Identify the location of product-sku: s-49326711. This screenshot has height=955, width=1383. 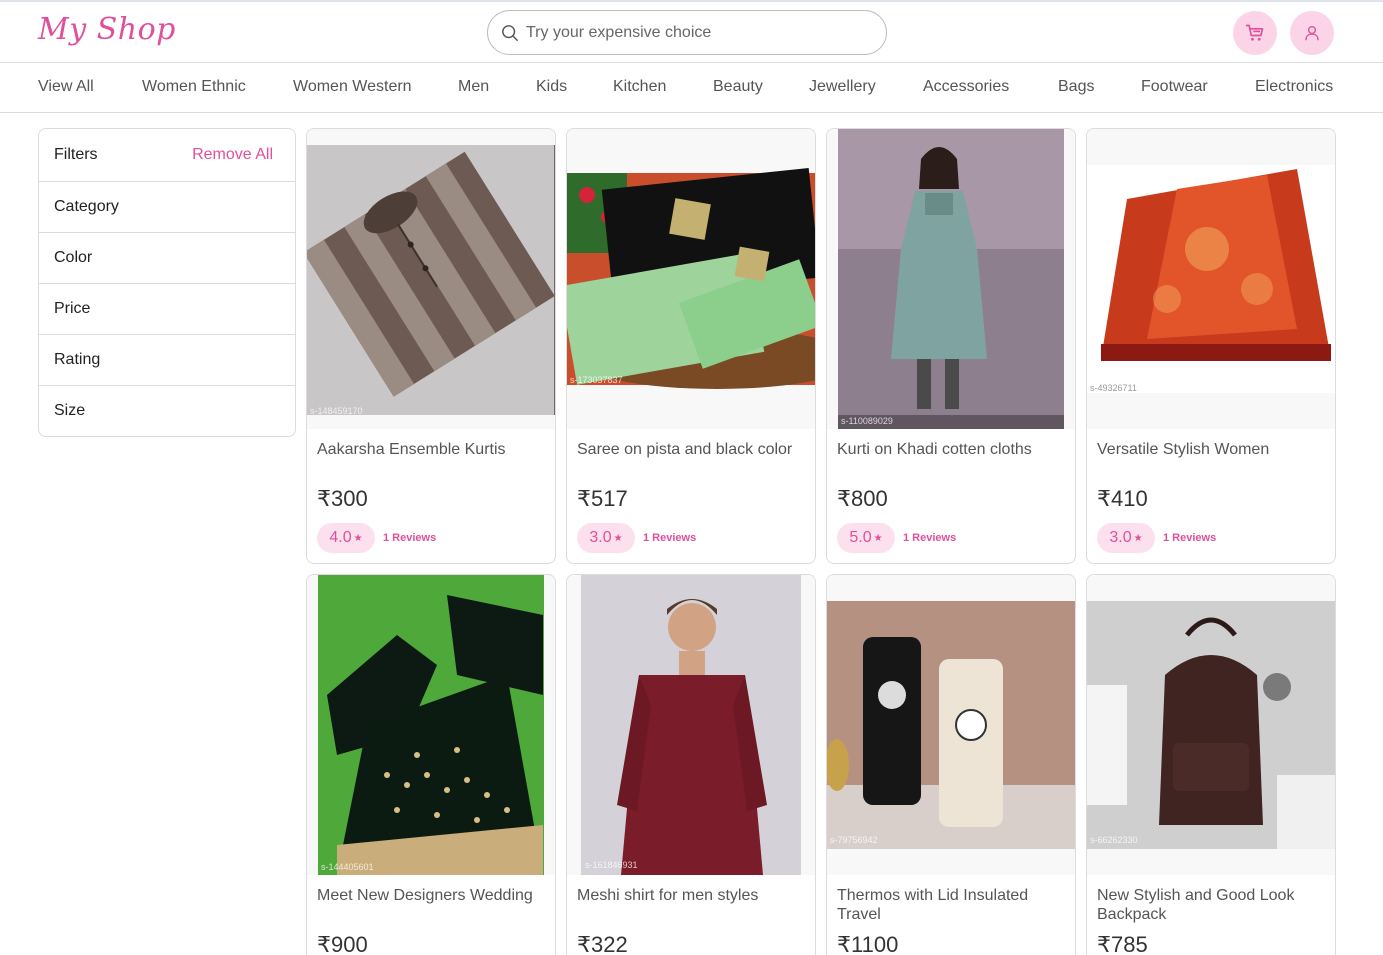
(1113, 388).